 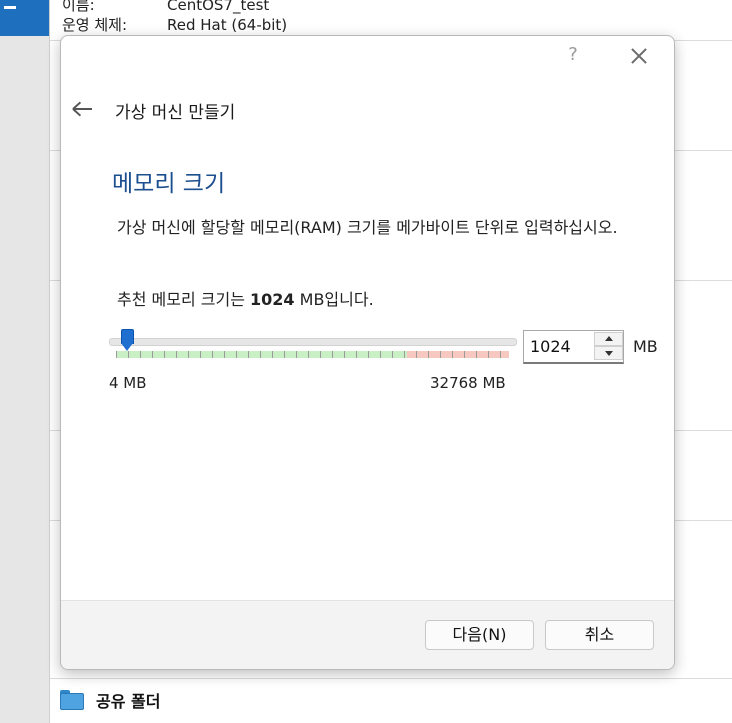 I want to click on vm-name-row: 이름: CentOS7_test, so click(x=165, y=7).